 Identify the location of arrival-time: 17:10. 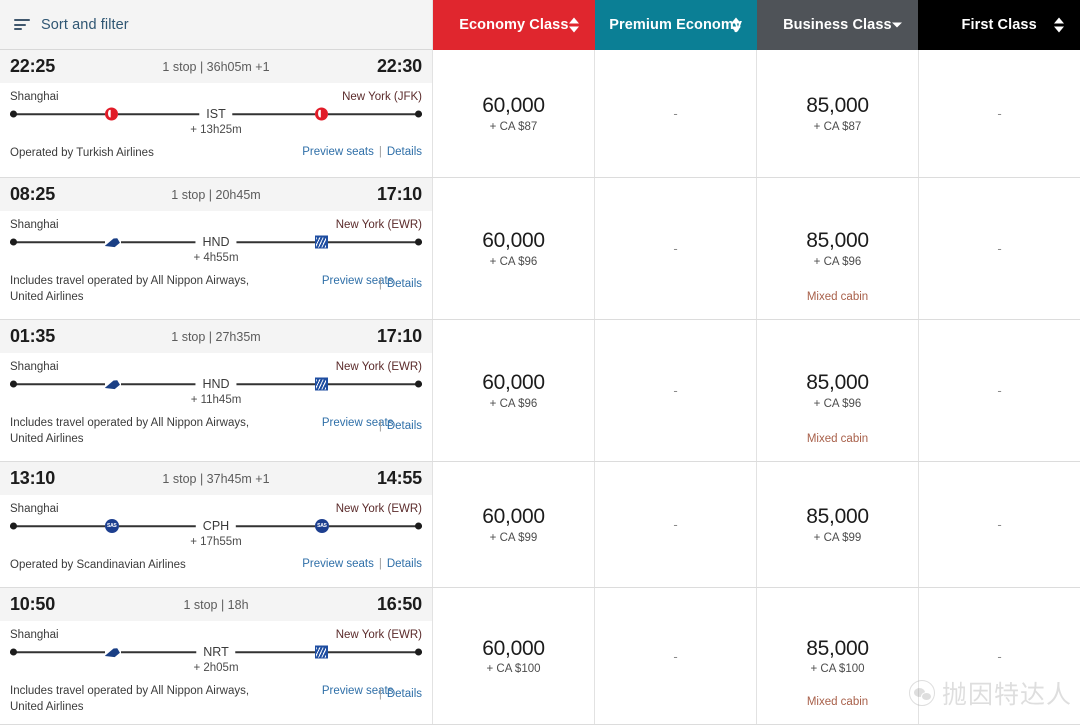
(399, 336).